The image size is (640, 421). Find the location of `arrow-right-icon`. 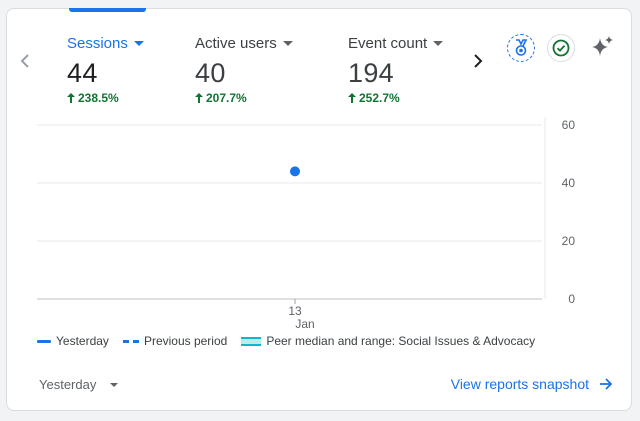

arrow-right-icon is located at coordinates (606, 384).